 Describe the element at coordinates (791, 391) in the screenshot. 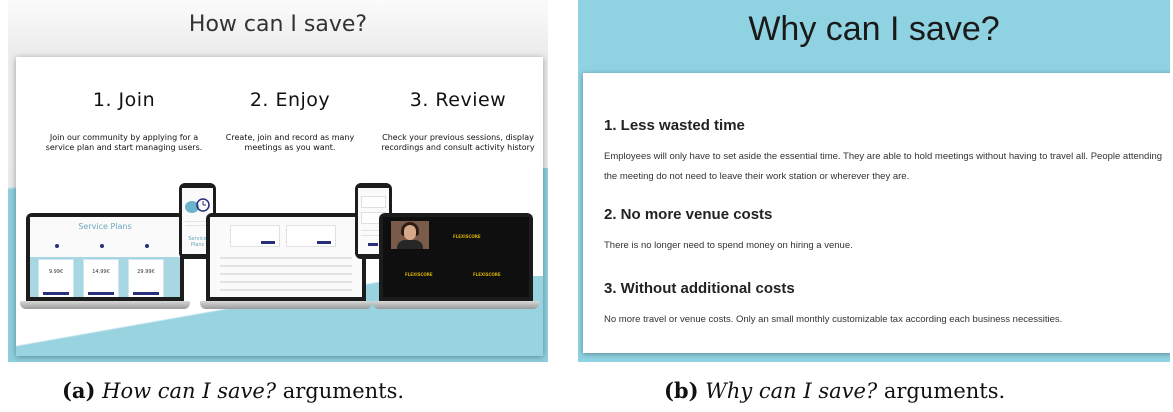

I see `caption-italic: Why can I save?` at that location.